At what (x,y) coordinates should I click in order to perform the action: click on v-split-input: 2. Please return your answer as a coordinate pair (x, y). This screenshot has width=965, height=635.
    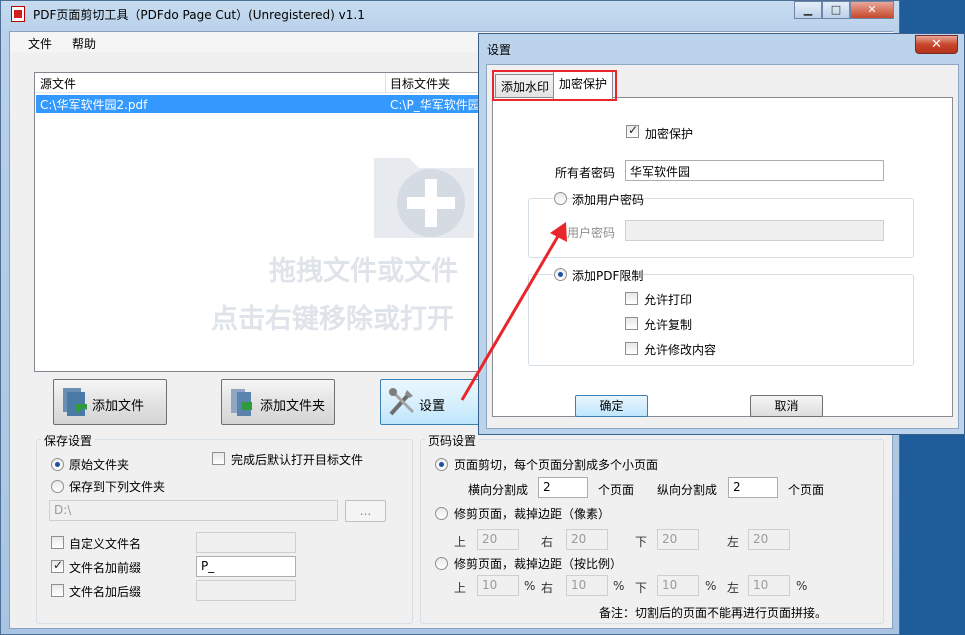
    Looking at the image, I should click on (753, 487).